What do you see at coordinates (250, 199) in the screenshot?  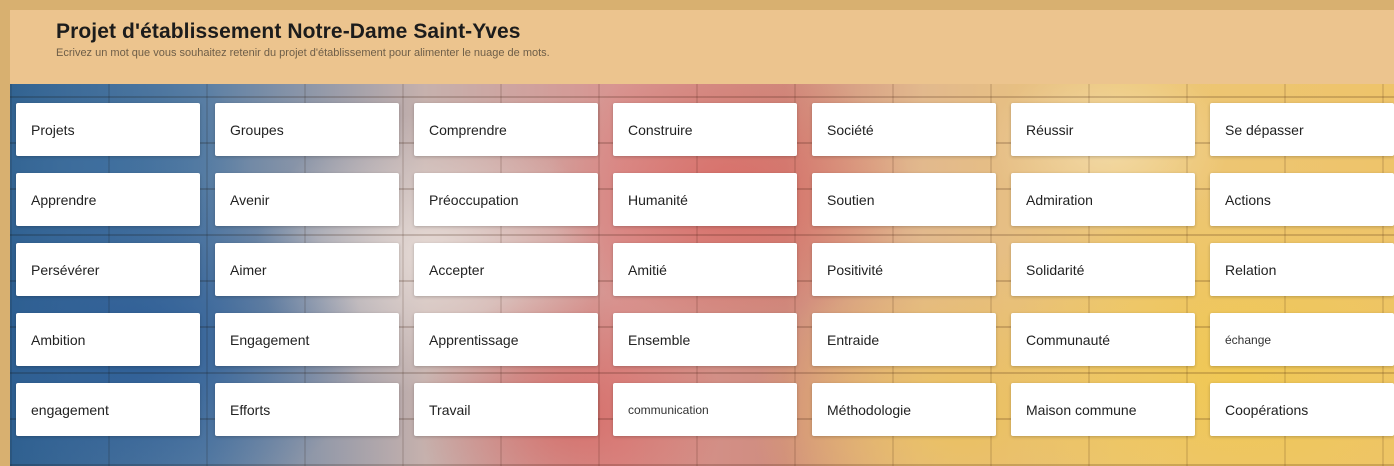 I see `word-label: Avenir` at bounding box center [250, 199].